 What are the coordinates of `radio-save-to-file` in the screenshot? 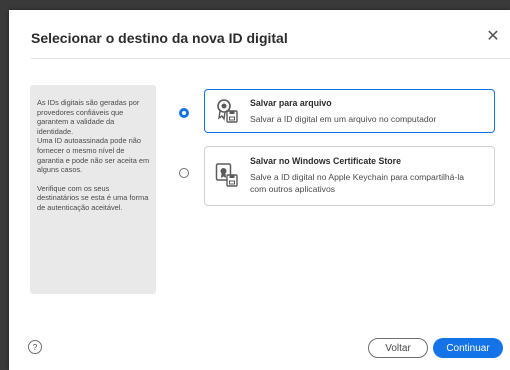 It's located at (184, 113).